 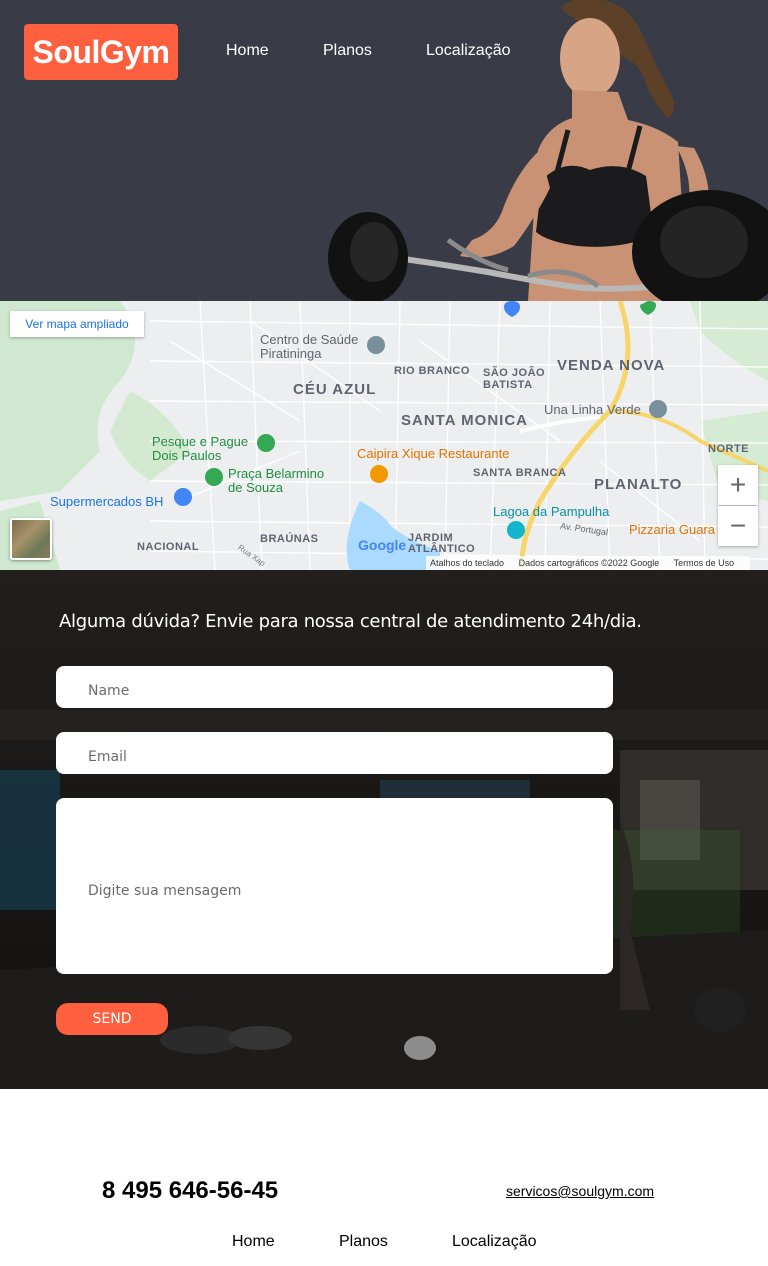 I want to click on send-button: SEND, so click(x=112, y=1019).